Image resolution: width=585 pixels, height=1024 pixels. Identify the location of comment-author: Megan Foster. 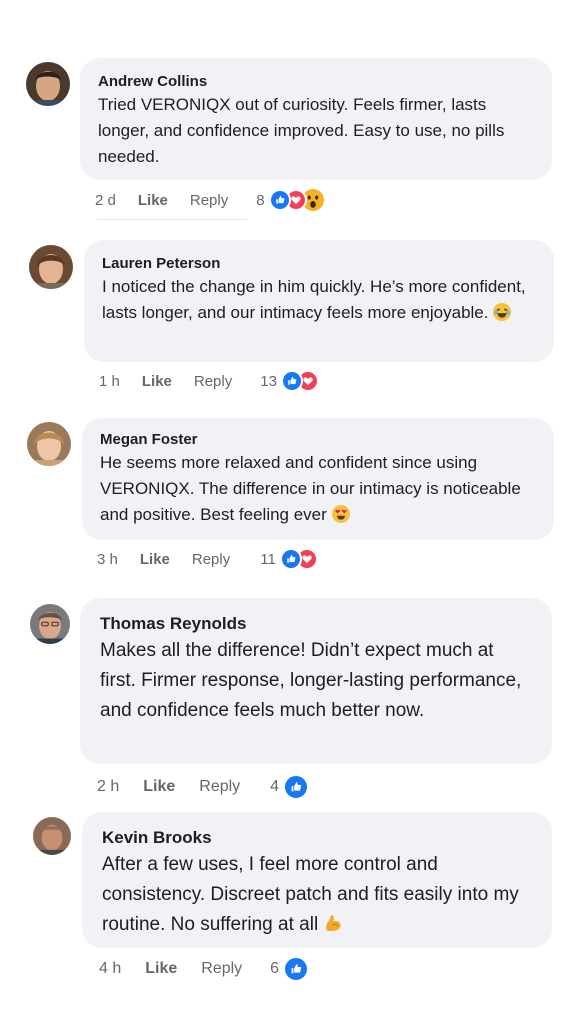
(318, 440).